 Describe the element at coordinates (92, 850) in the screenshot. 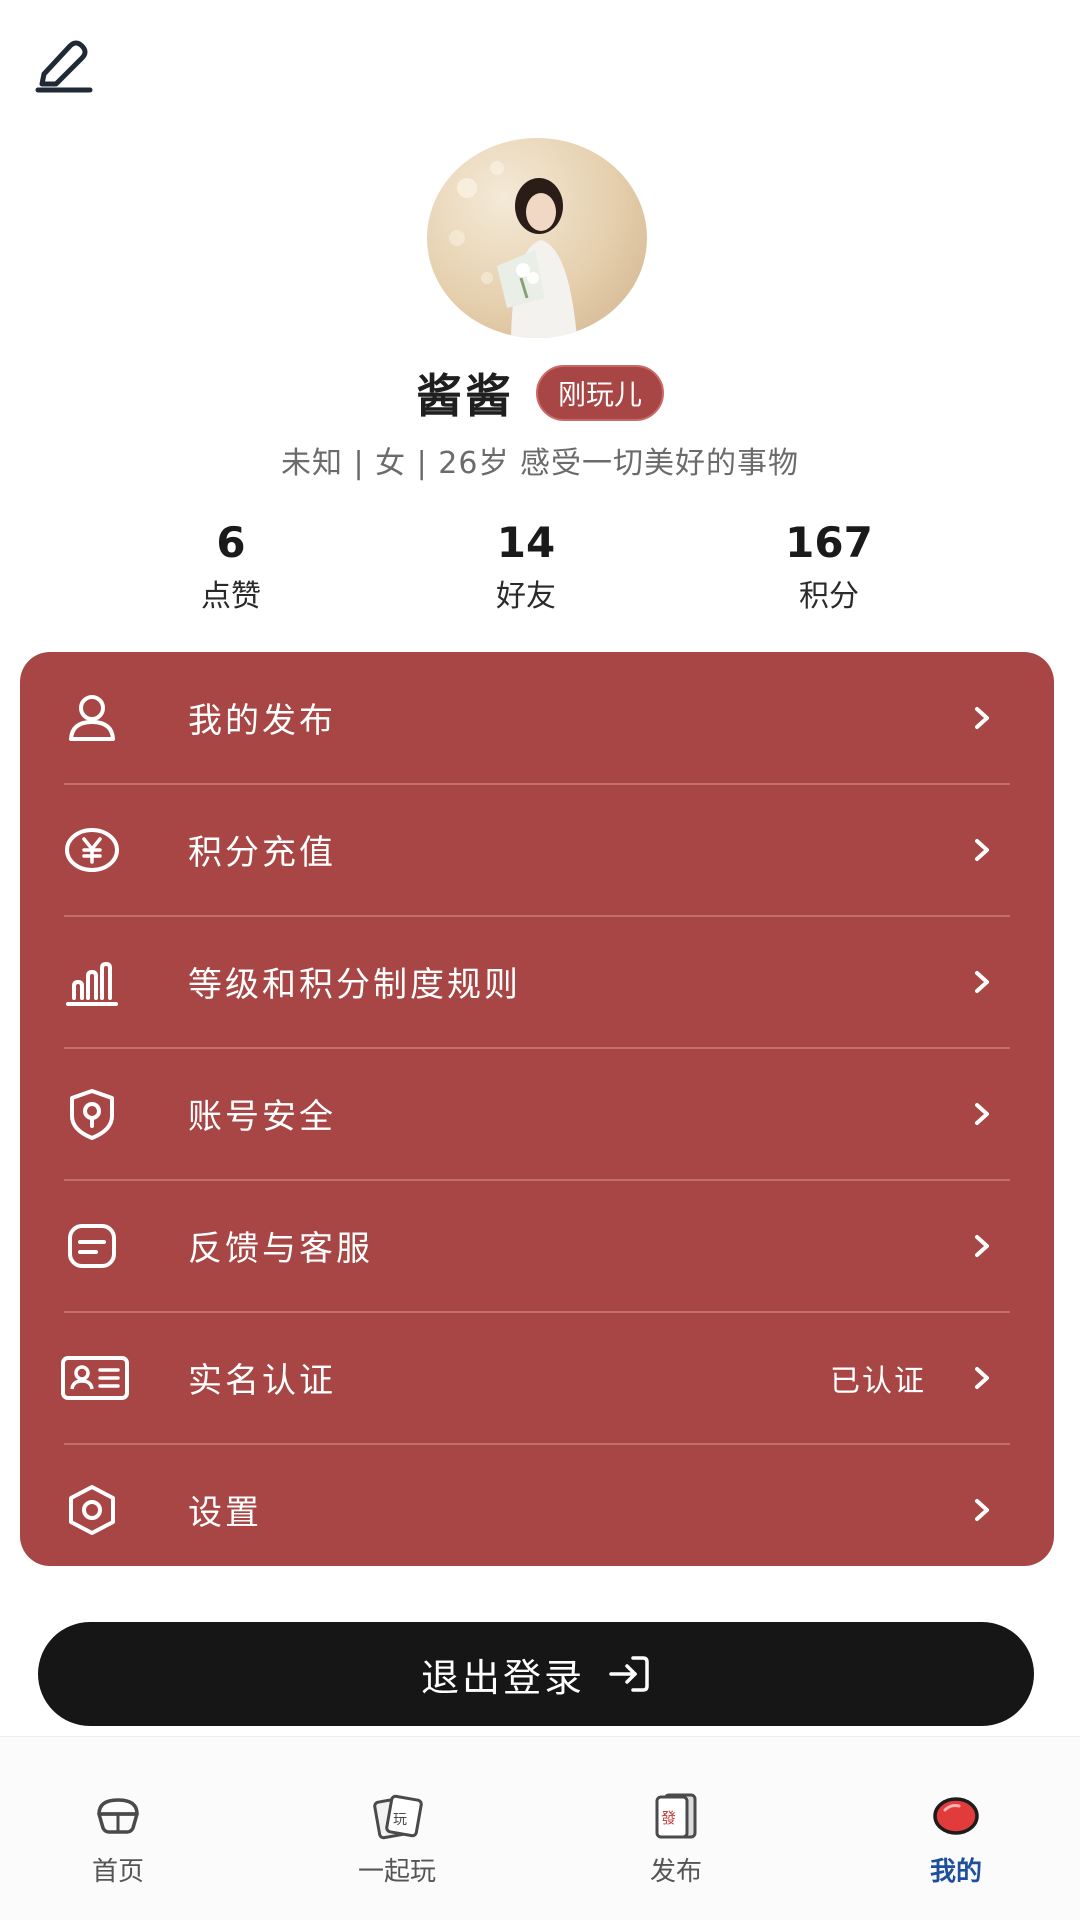

I see `yen-coin-icon` at that location.